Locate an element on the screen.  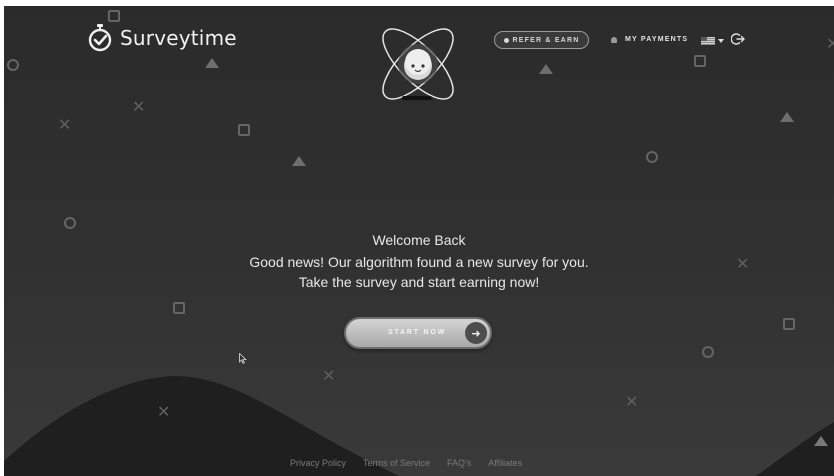
arrow-right-icon: ➜ is located at coordinates (476, 333).